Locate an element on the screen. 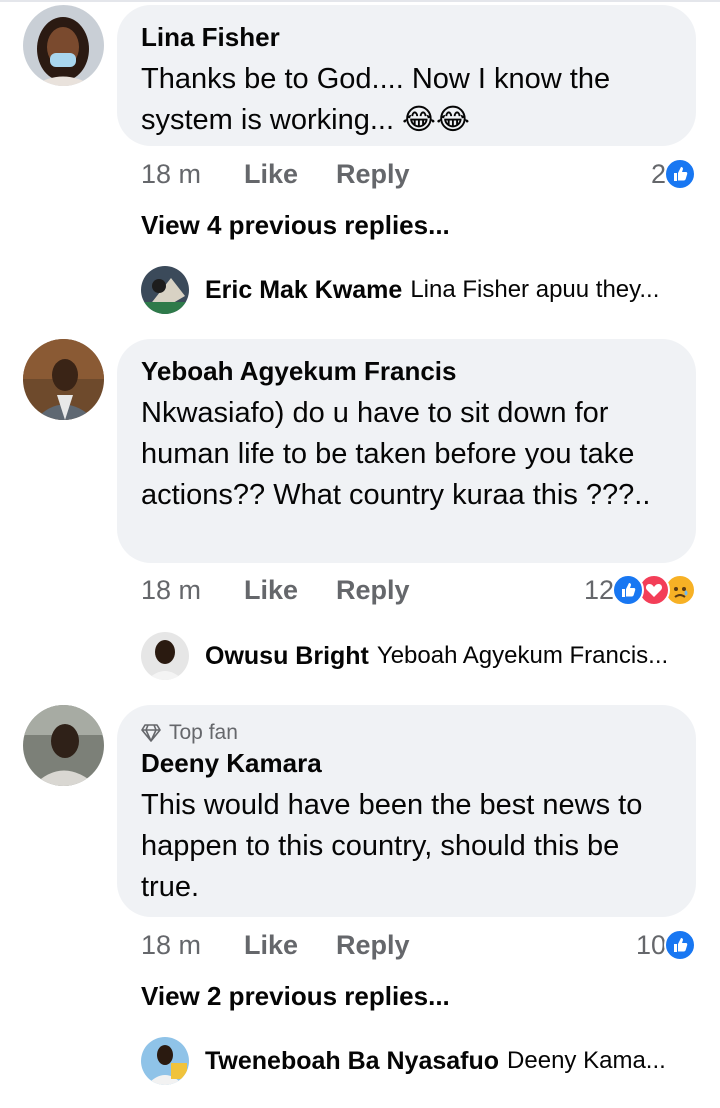  avatar-yeboah-agyekum-francis is located at coordinates (63, 379).